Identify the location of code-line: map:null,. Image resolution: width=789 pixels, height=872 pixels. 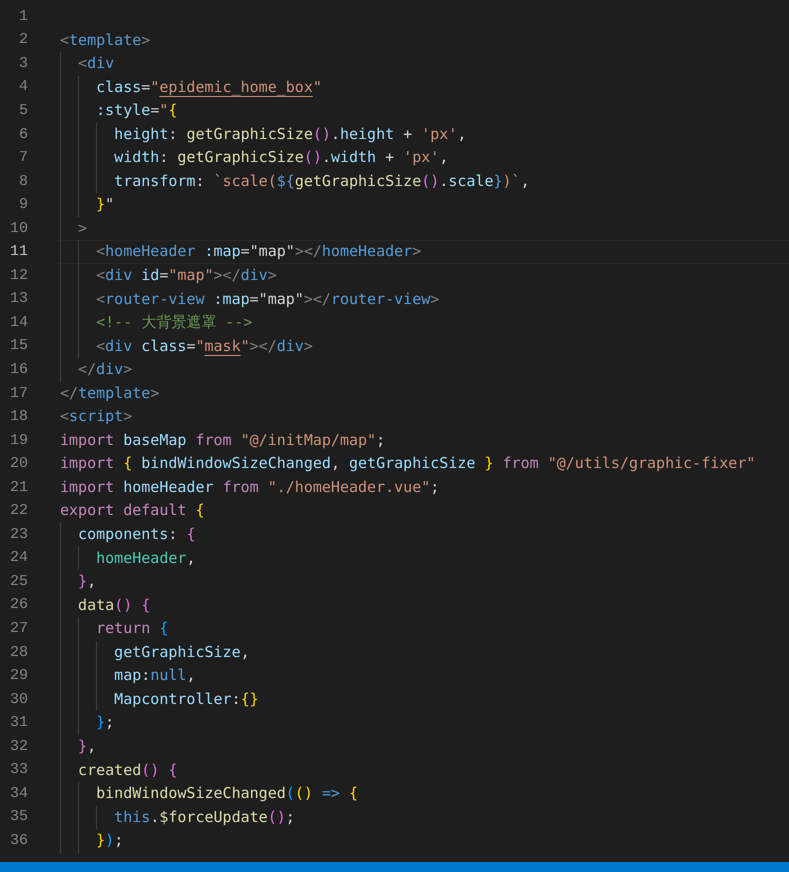
(423, 676).